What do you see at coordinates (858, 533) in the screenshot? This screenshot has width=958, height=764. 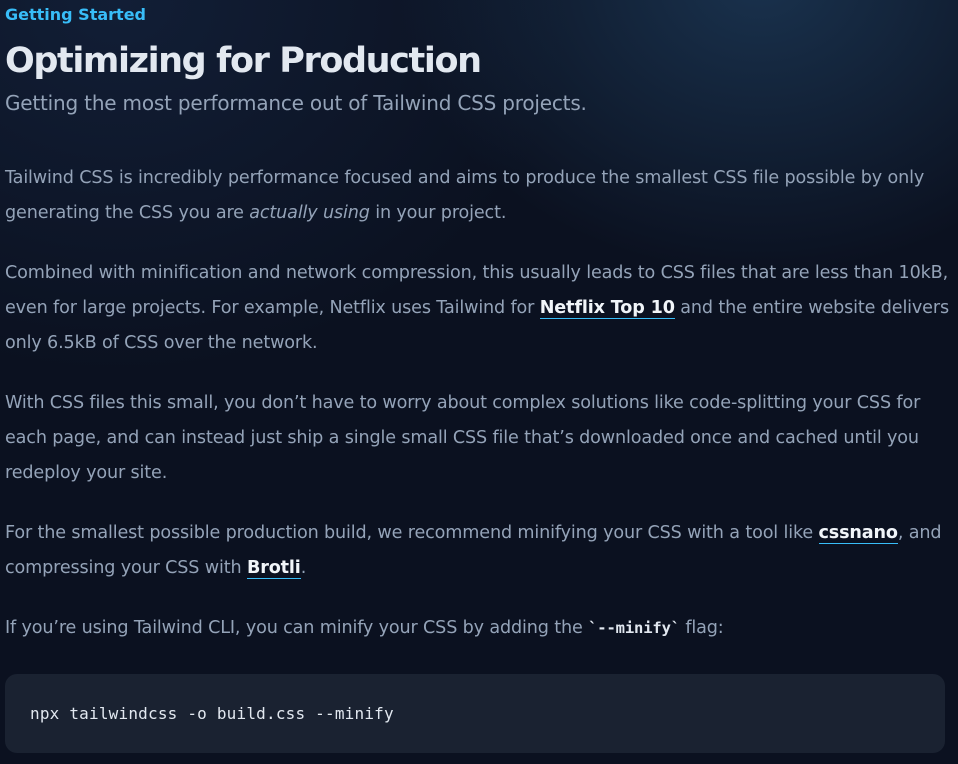 I see `cssnano-link: cssnano` at bounding box center [858, 533].